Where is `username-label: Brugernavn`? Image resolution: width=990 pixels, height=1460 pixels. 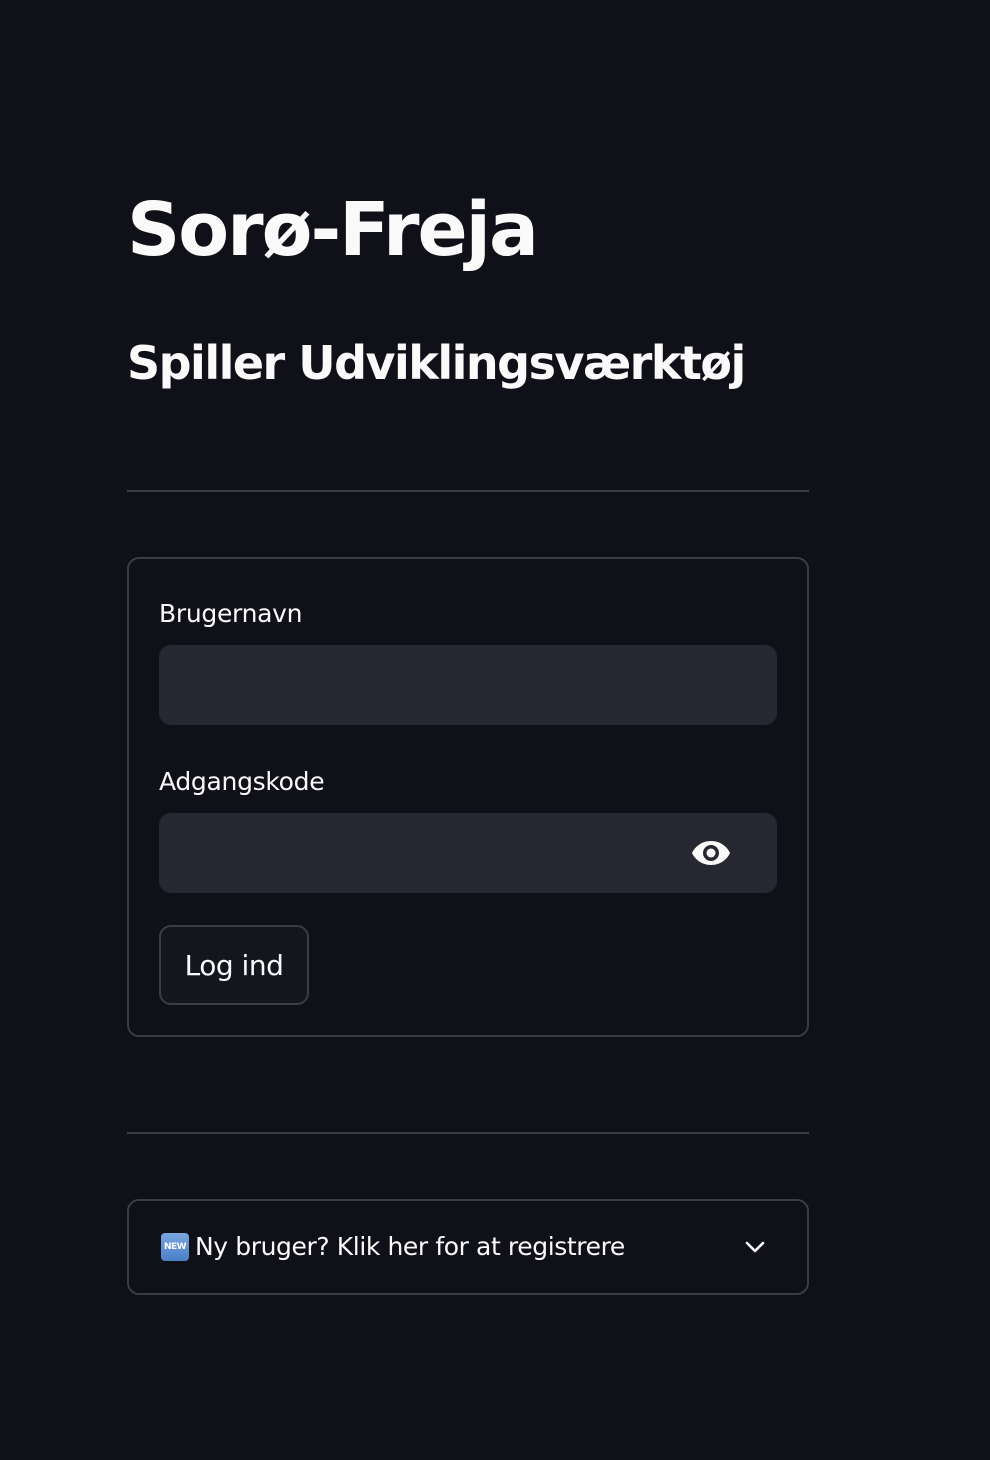
username-label: Brugernavn is located at coordinates (231, 613).